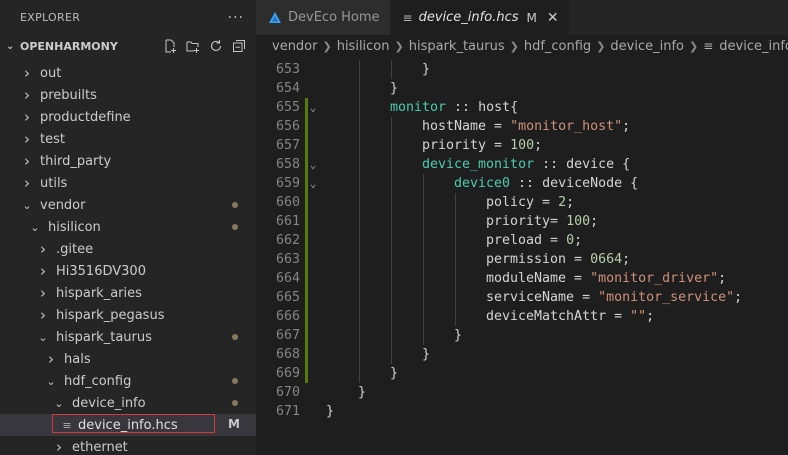  What do you see at coordinates (522, 88) in the screenshot?
I see `code-line: 654}` at bounding box center [522, 88].